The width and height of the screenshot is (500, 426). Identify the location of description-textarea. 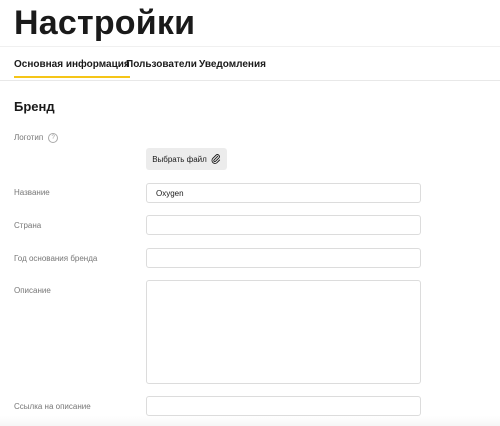
(283, 332).